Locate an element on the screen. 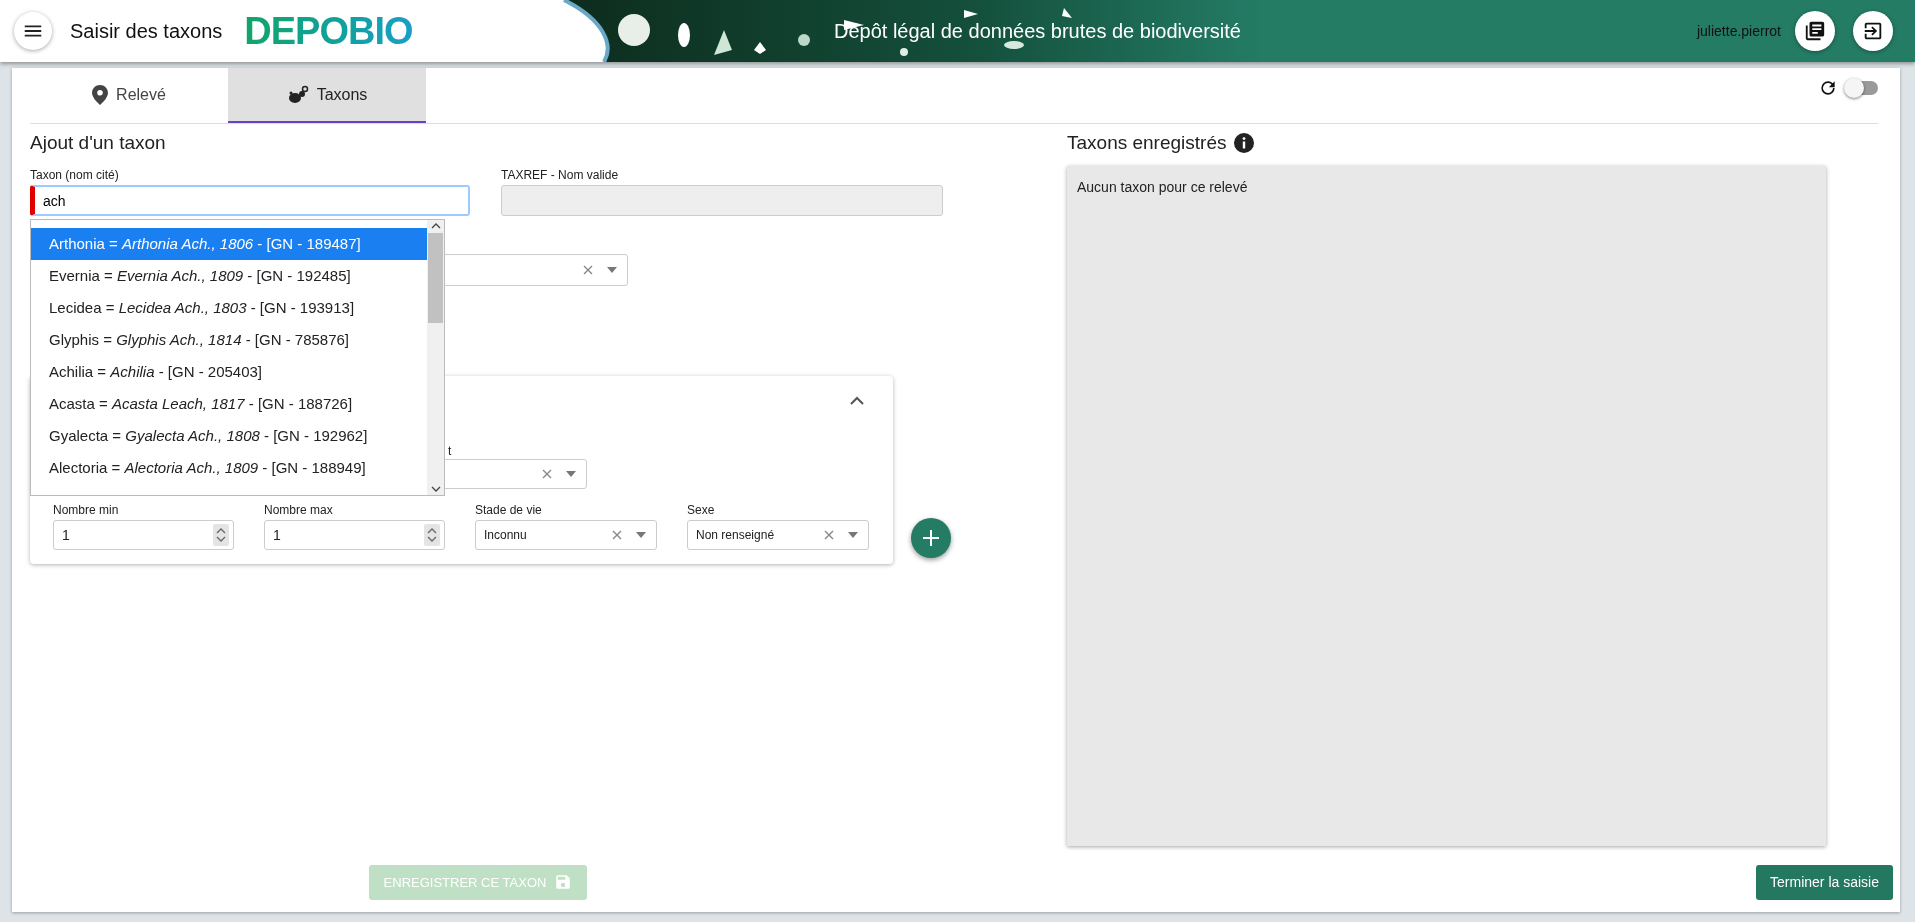 The image size is (1915, 922). suggestion-item: Glyphis = Glyphis Ach., 1814 - [GN - 785876] is located at coordinates (229, 340).